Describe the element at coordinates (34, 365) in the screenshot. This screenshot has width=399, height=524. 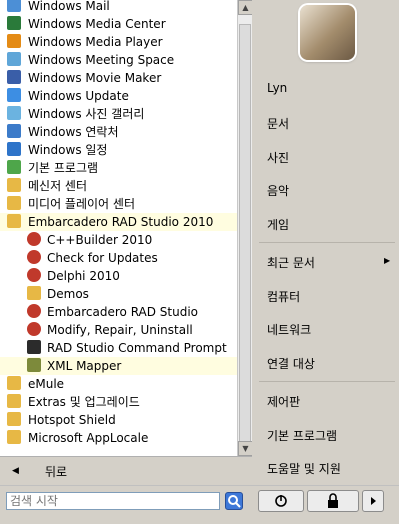
I see `xml-mapper-icon` at that location.